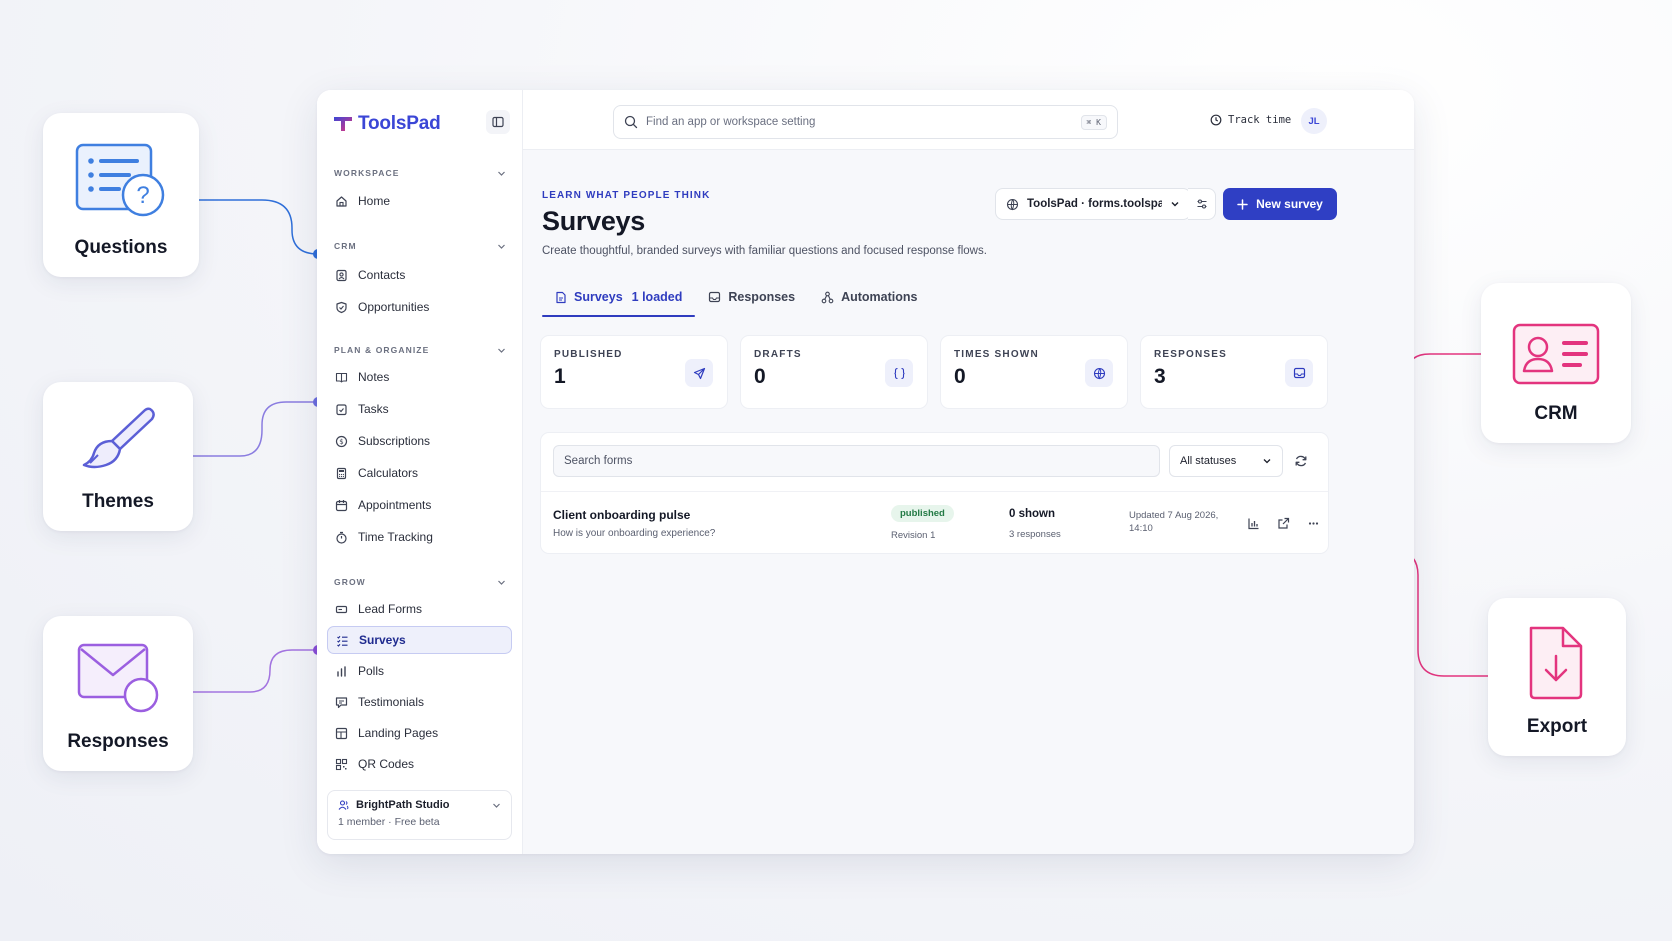 This screenshot has width=1672, height=941. I want to click on braces-icon, so click(899, 373).